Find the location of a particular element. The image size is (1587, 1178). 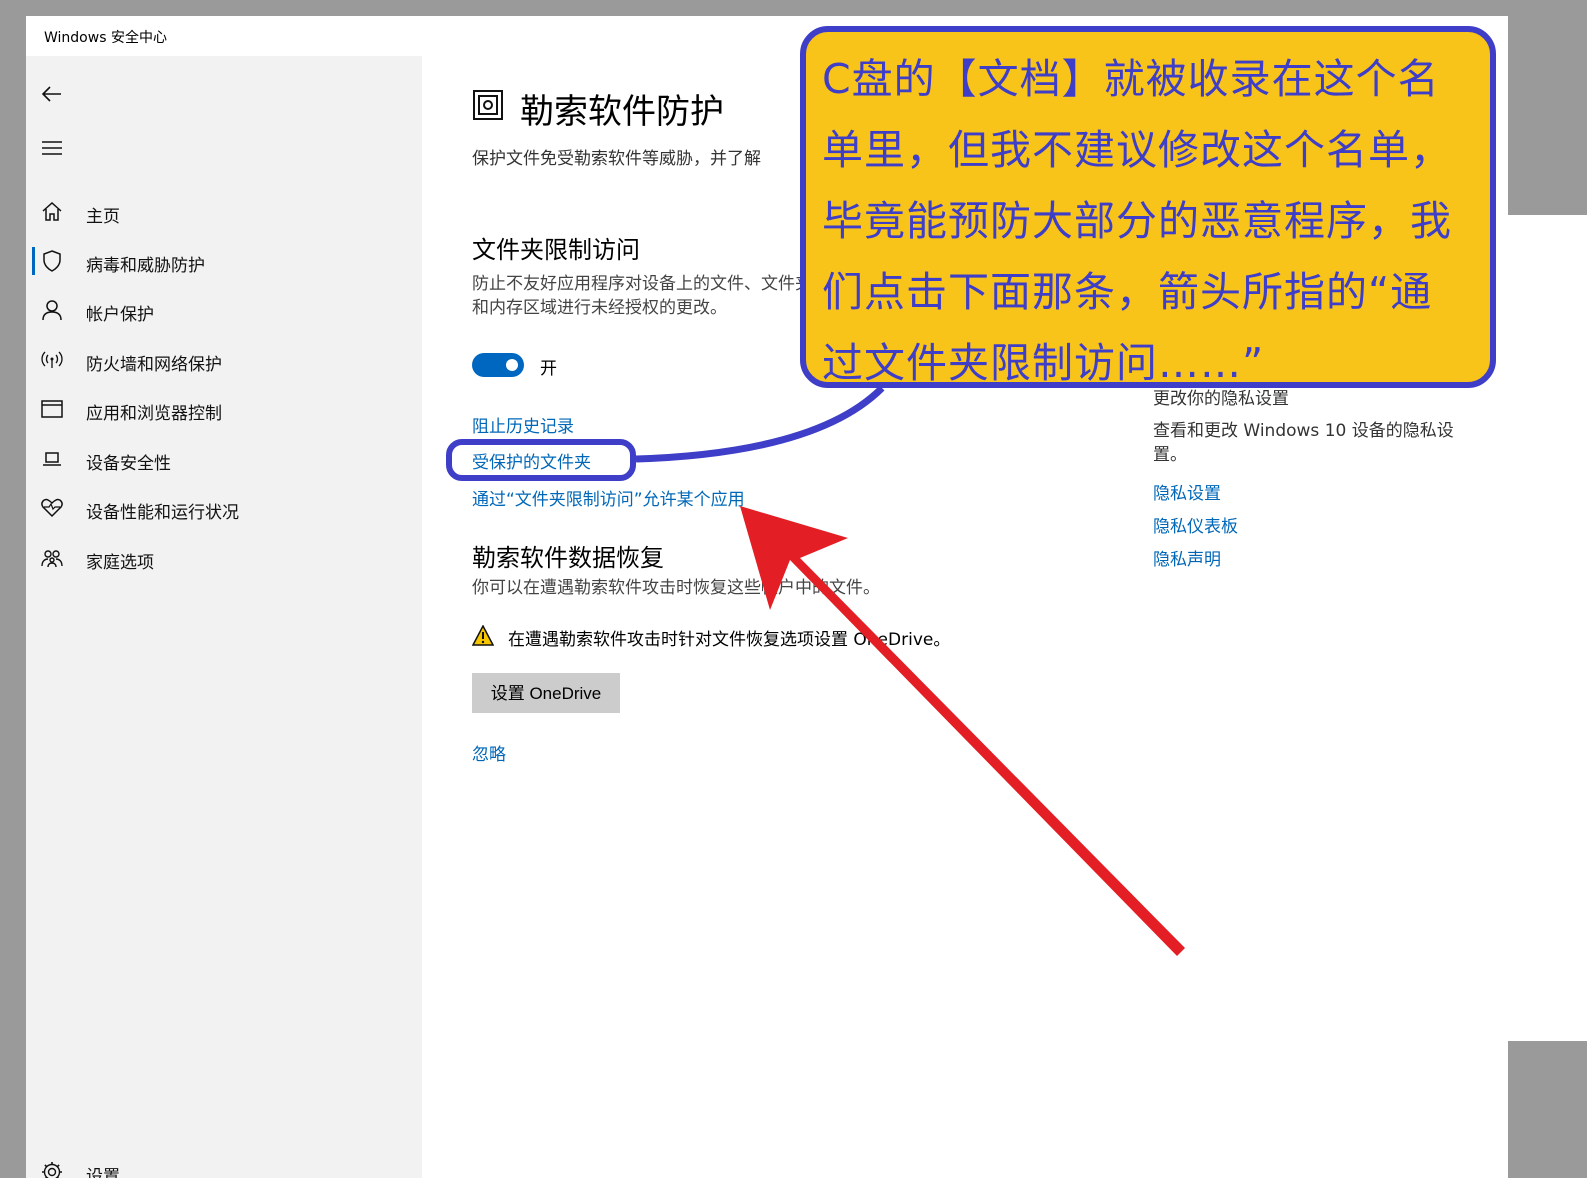

person-icon is located at coordinates (52, 310).